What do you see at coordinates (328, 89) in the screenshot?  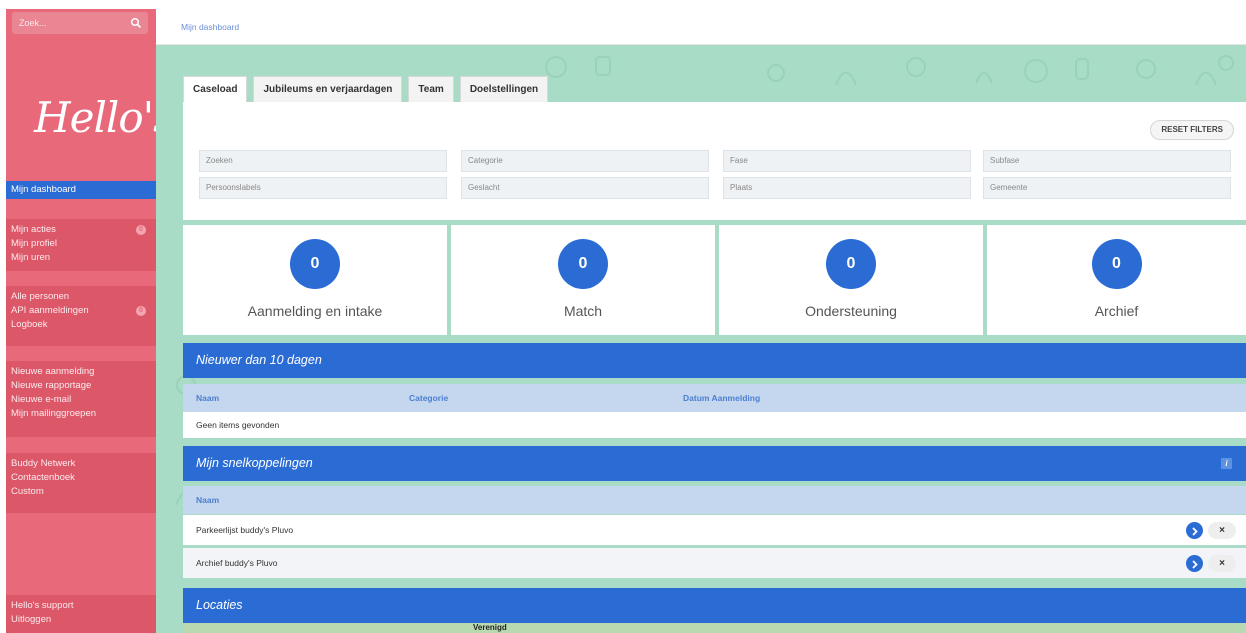 I see `tab-jubileums: Jubileums en verjaardagen` at bounding box center [328, 89].